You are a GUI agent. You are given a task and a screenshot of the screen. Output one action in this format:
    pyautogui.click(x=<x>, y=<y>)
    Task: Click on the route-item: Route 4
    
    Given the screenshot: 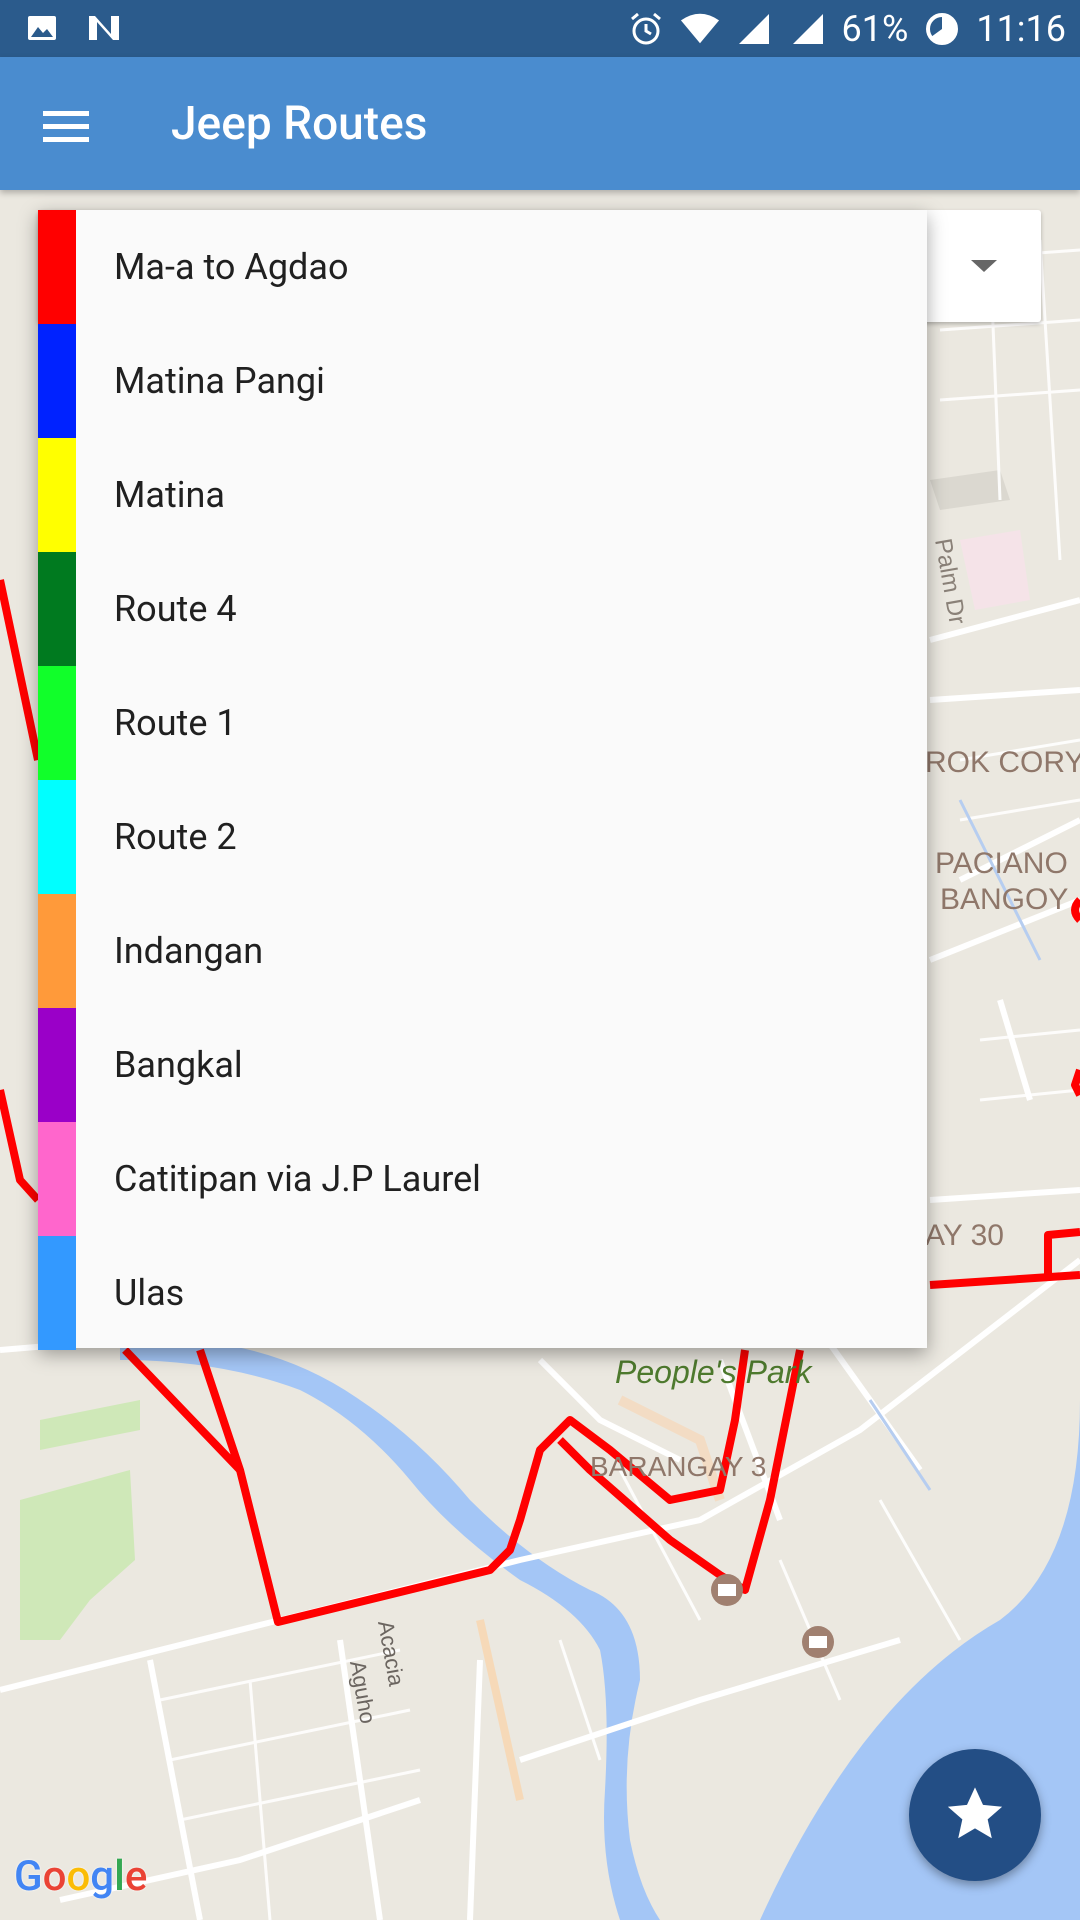 What is the action you would take?
    pyautogui.click(x=482, y=609)
    